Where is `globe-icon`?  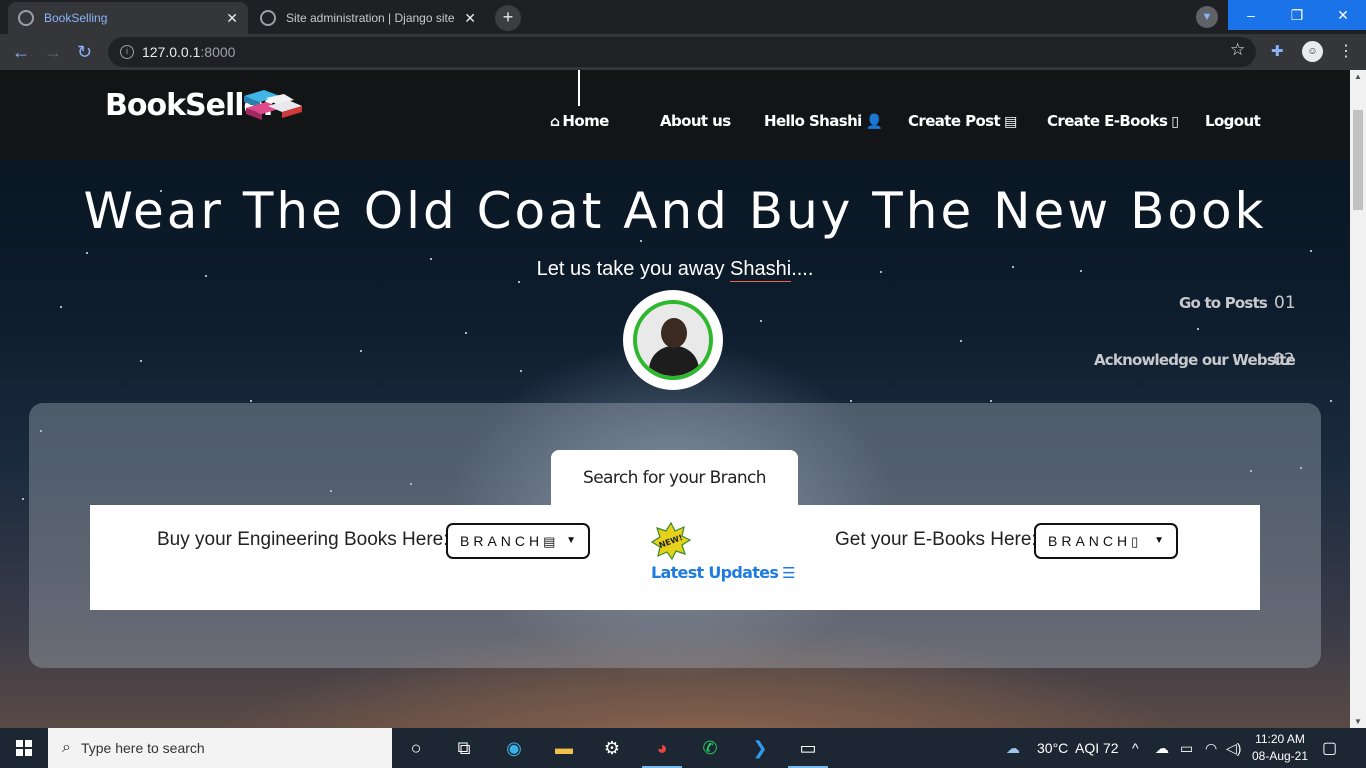 globe-icon is located at coordinates (268, 18).